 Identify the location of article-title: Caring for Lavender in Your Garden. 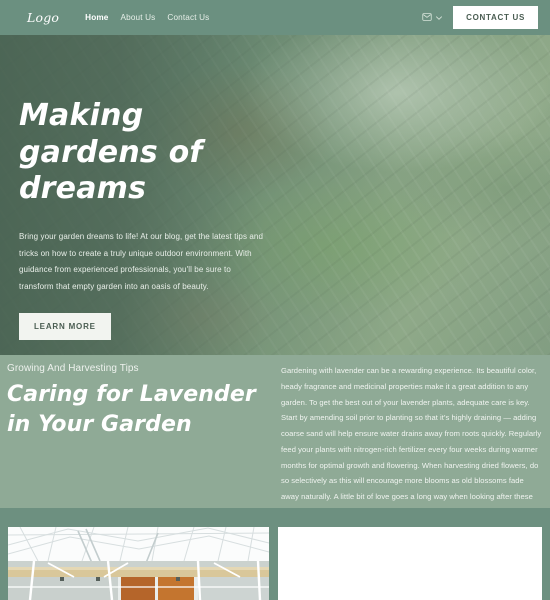
(131, 410).